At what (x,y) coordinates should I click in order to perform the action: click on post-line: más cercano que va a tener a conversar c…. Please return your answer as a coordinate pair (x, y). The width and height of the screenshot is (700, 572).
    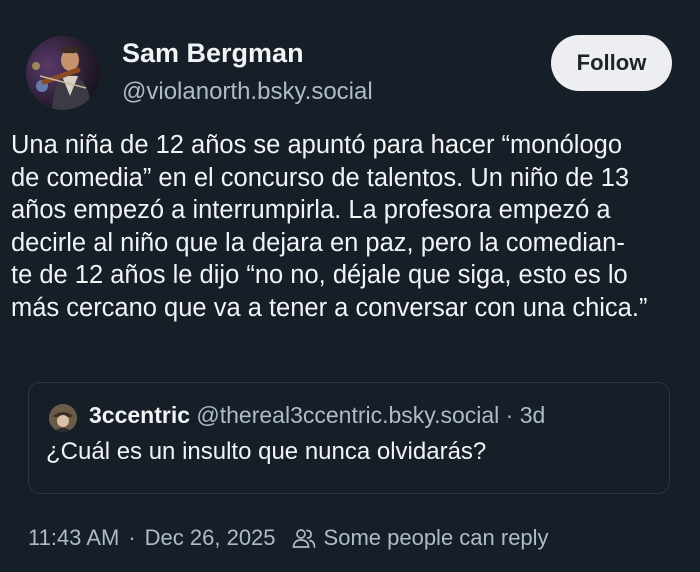
    Looking at the image, I should click on (329, 307).